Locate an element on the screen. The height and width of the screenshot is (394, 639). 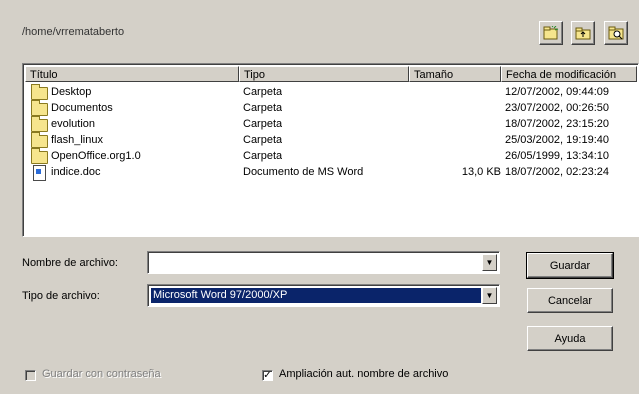
password-checkbox is located at coordinates (30, 375).